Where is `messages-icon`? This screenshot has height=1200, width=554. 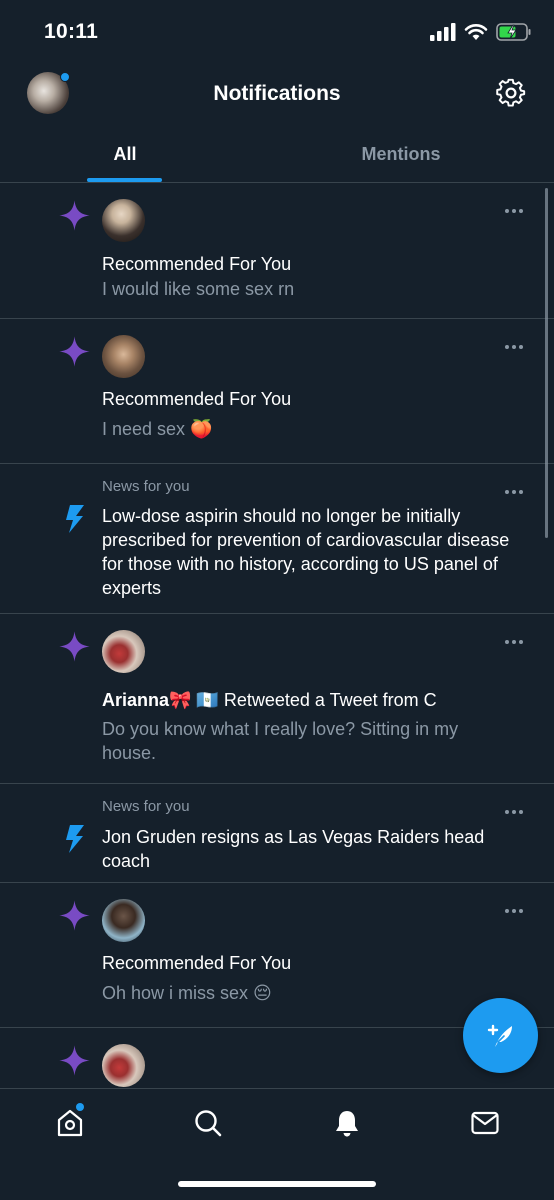
messages-icon is located at coordinates (485, 1123).